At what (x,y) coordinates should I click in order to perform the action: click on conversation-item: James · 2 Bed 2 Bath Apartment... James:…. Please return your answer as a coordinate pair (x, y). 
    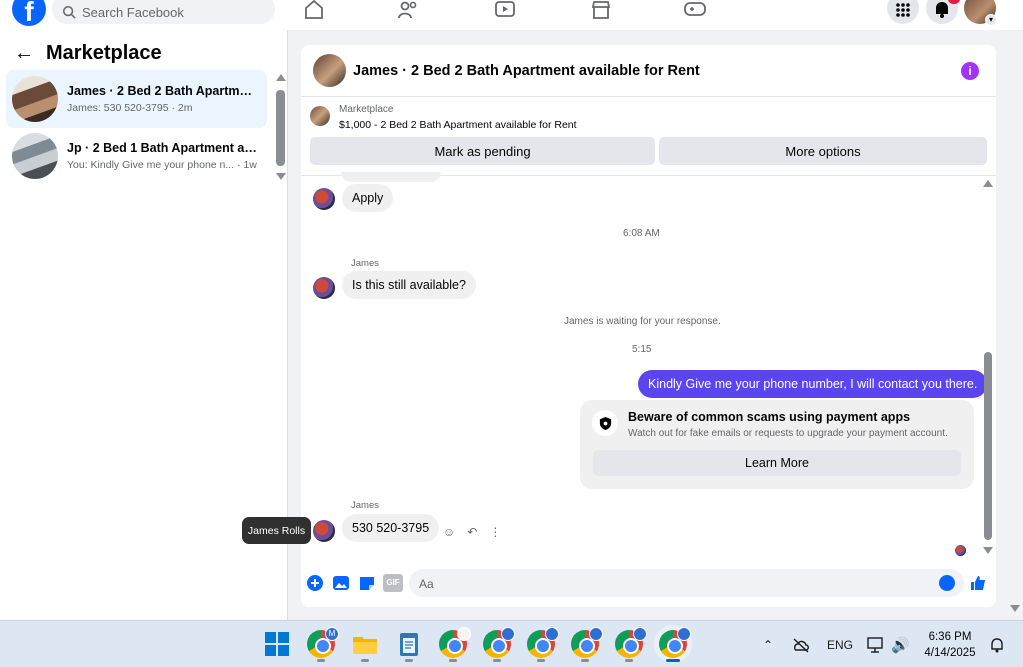
    Looking at the image, I should click on (136, 99).